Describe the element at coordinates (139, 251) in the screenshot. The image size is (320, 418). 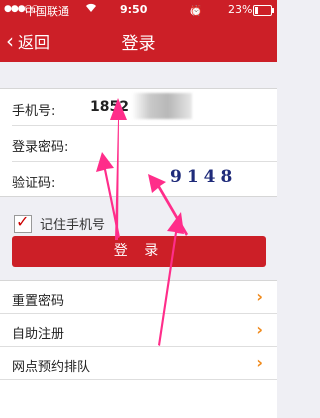
I see `login-button: 登 录` at that location.